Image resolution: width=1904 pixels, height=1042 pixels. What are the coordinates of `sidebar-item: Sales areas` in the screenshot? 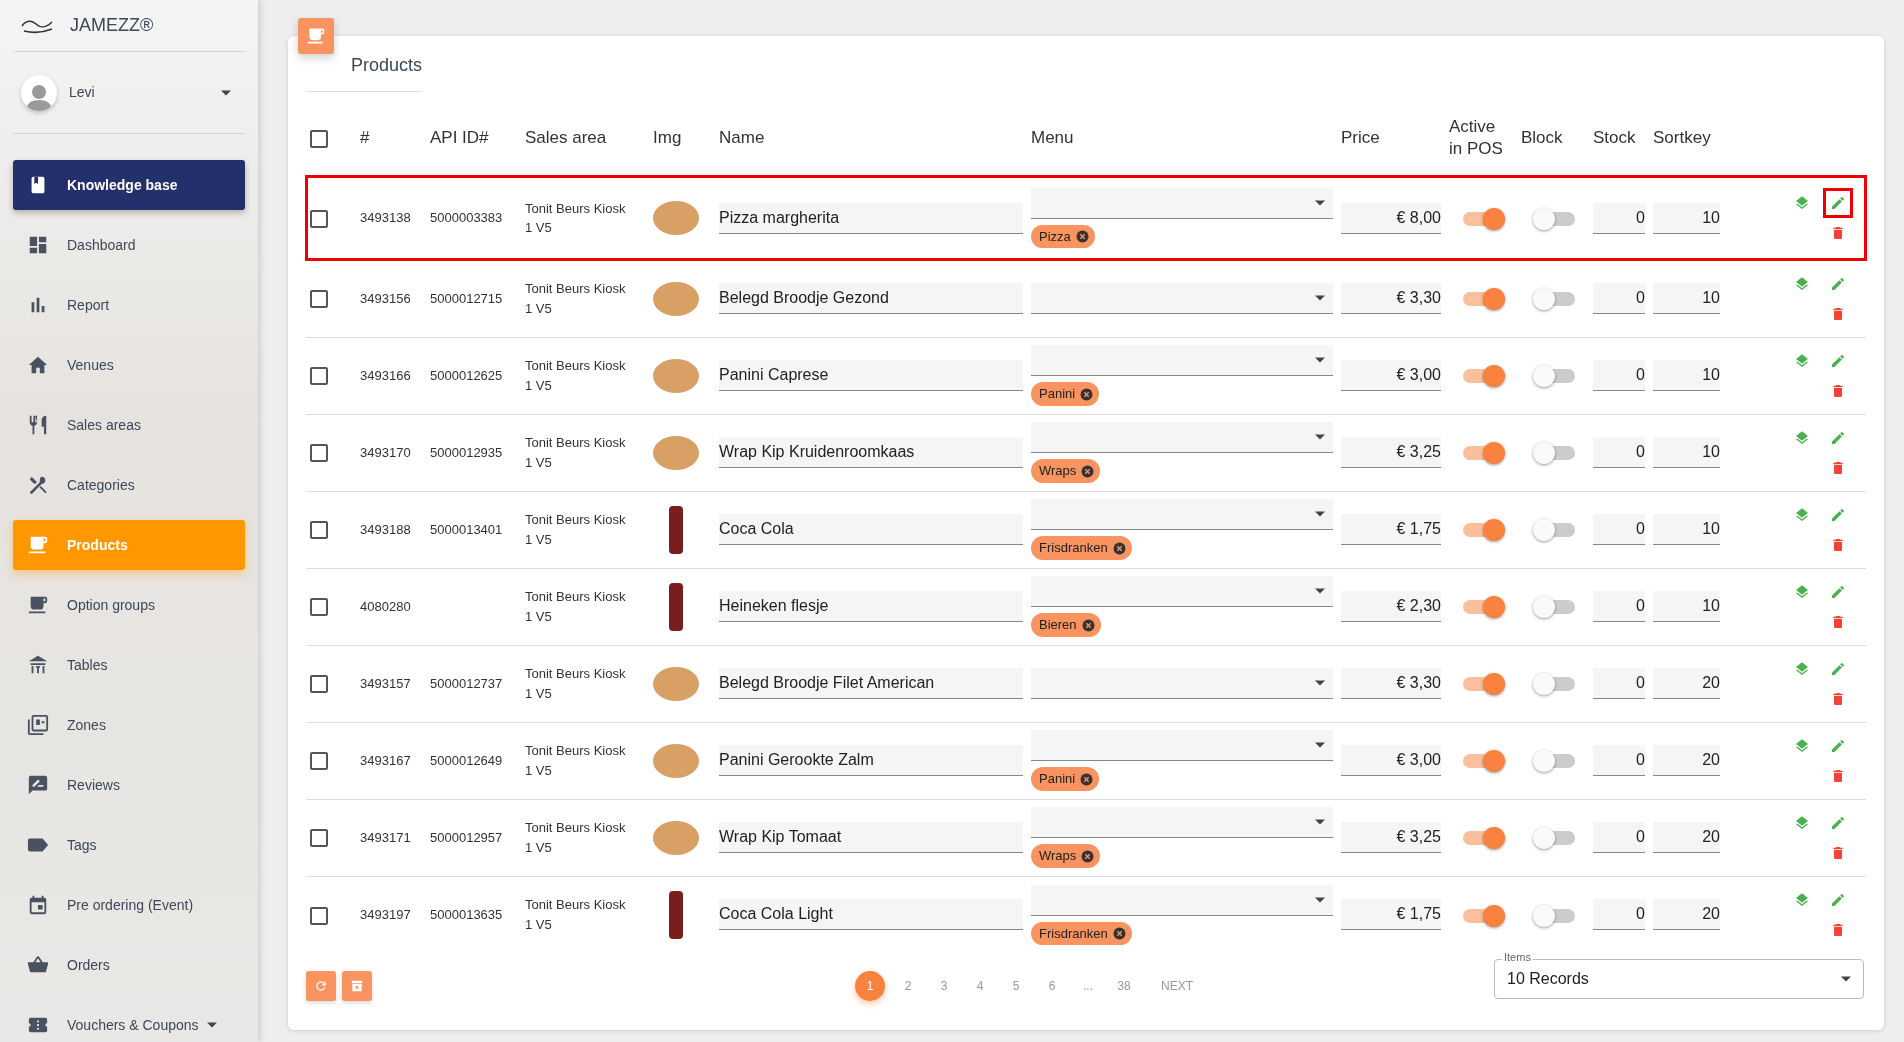 It's located at (129, 425).